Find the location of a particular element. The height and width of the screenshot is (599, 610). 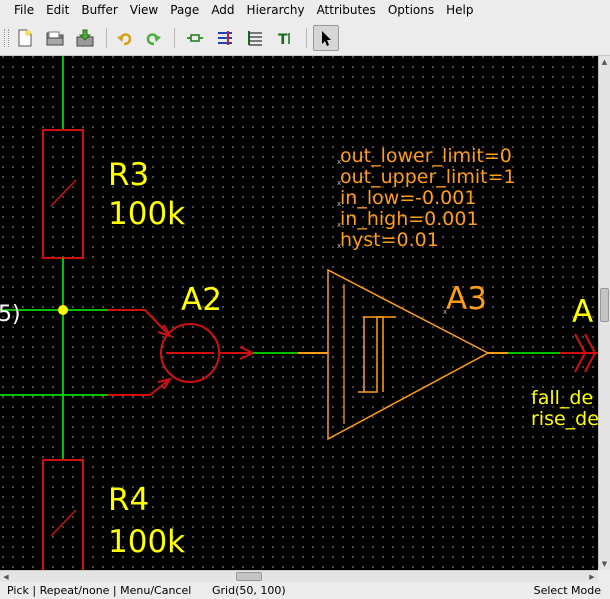

save-icon is located at coordinates (85, 38).